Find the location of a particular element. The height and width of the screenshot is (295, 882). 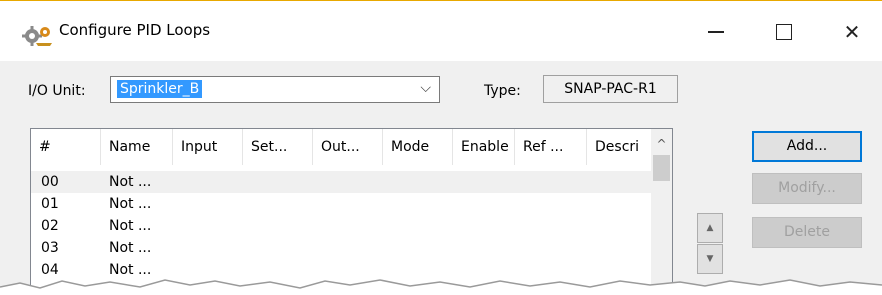

column-header-enable: Enable is located at coordinates (484, 147).